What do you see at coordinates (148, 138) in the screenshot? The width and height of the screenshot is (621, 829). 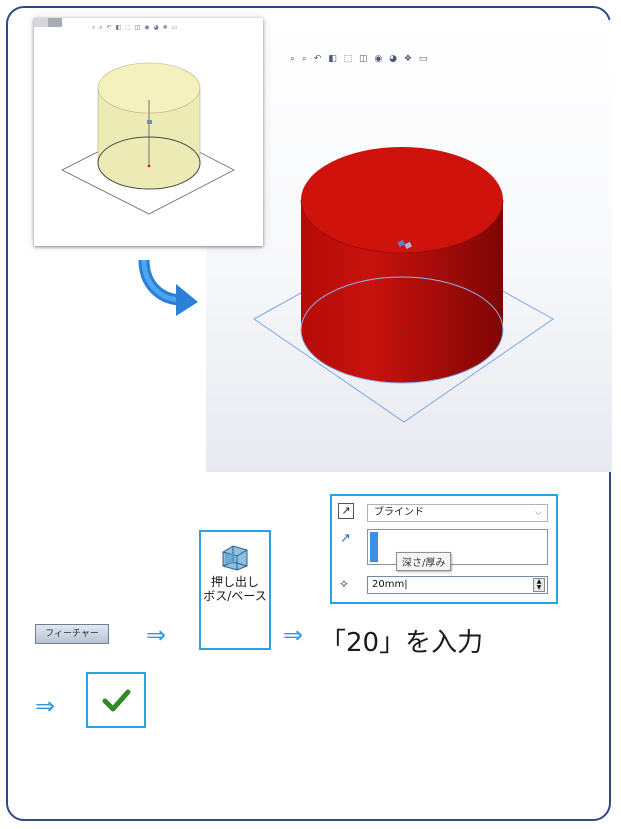 I see `sketch-cylinder-preview` at bounding box center [148, 138].